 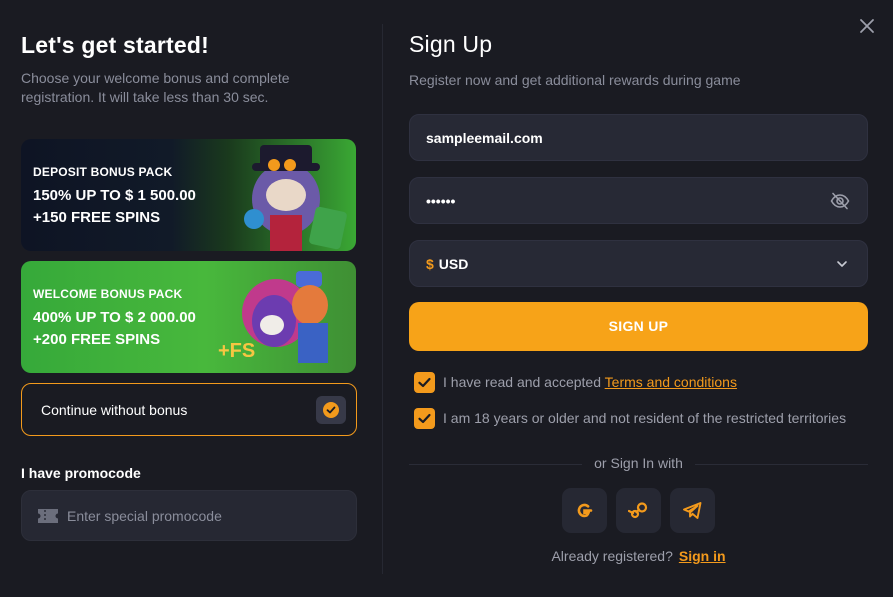 I want to click on bonus-spins: +150 FREE SPINS, so click(x=97, y=217).